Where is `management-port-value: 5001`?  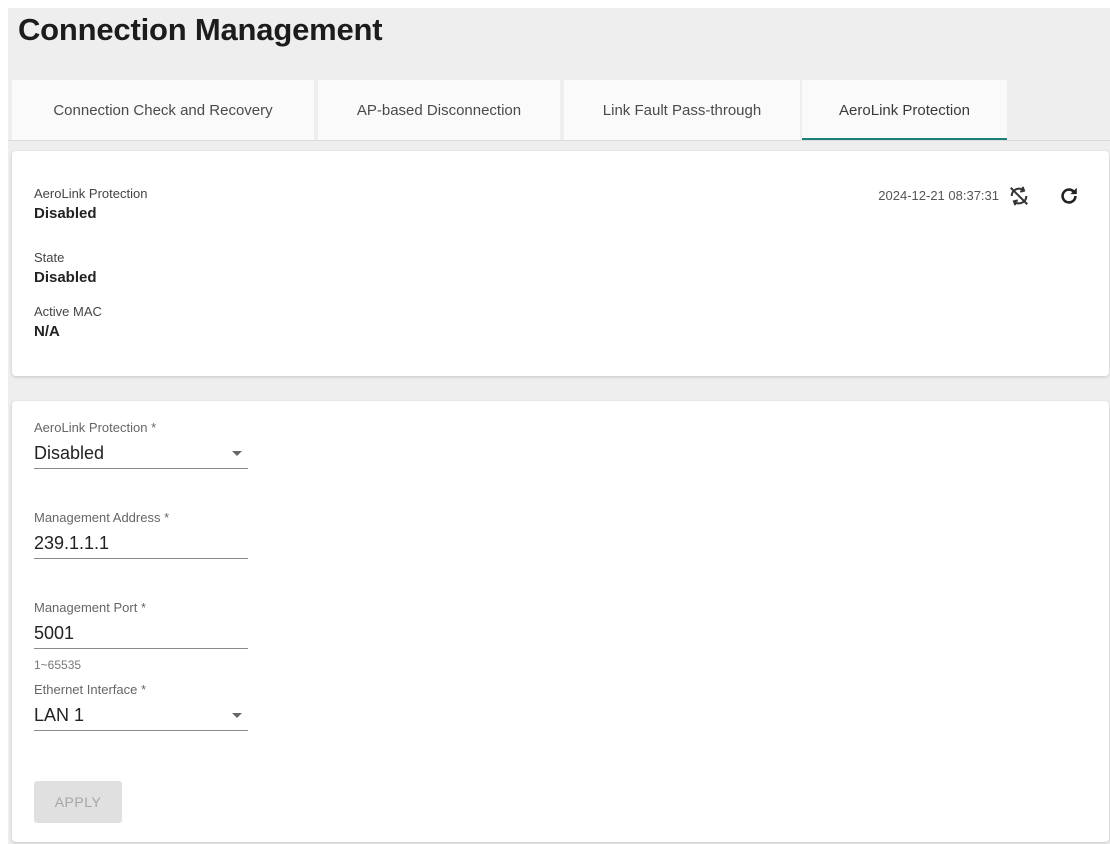 management-port-value: 5001 is located at coordinates (54, 633).